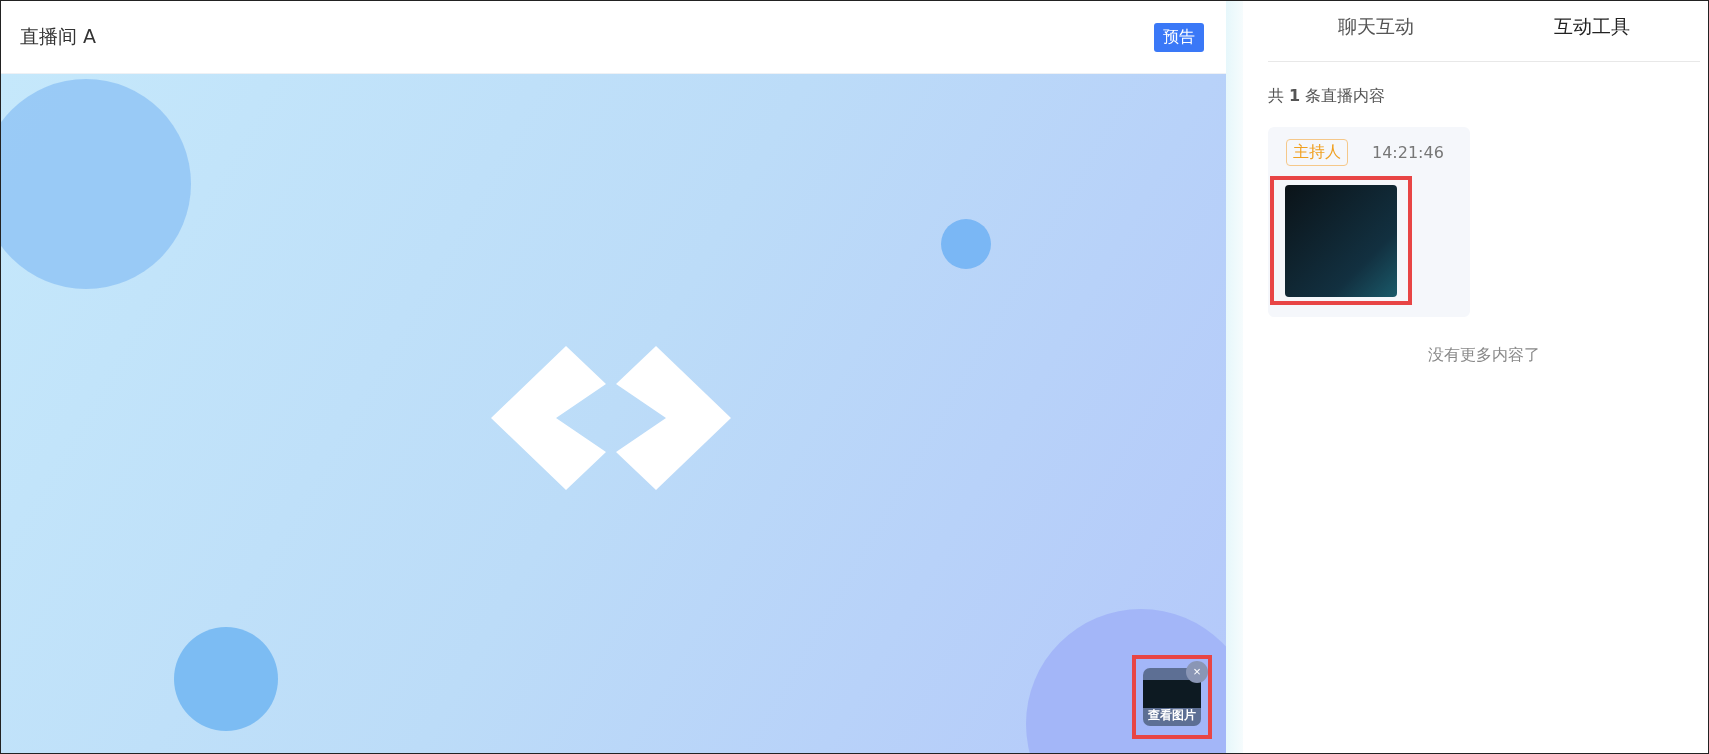 The width and height of the screenshot is (1709, 754). What do you see at coordinates (1179, 37) in the screenshot?
I see `preview-badge: 预告` at bounding box center [1179, 37].